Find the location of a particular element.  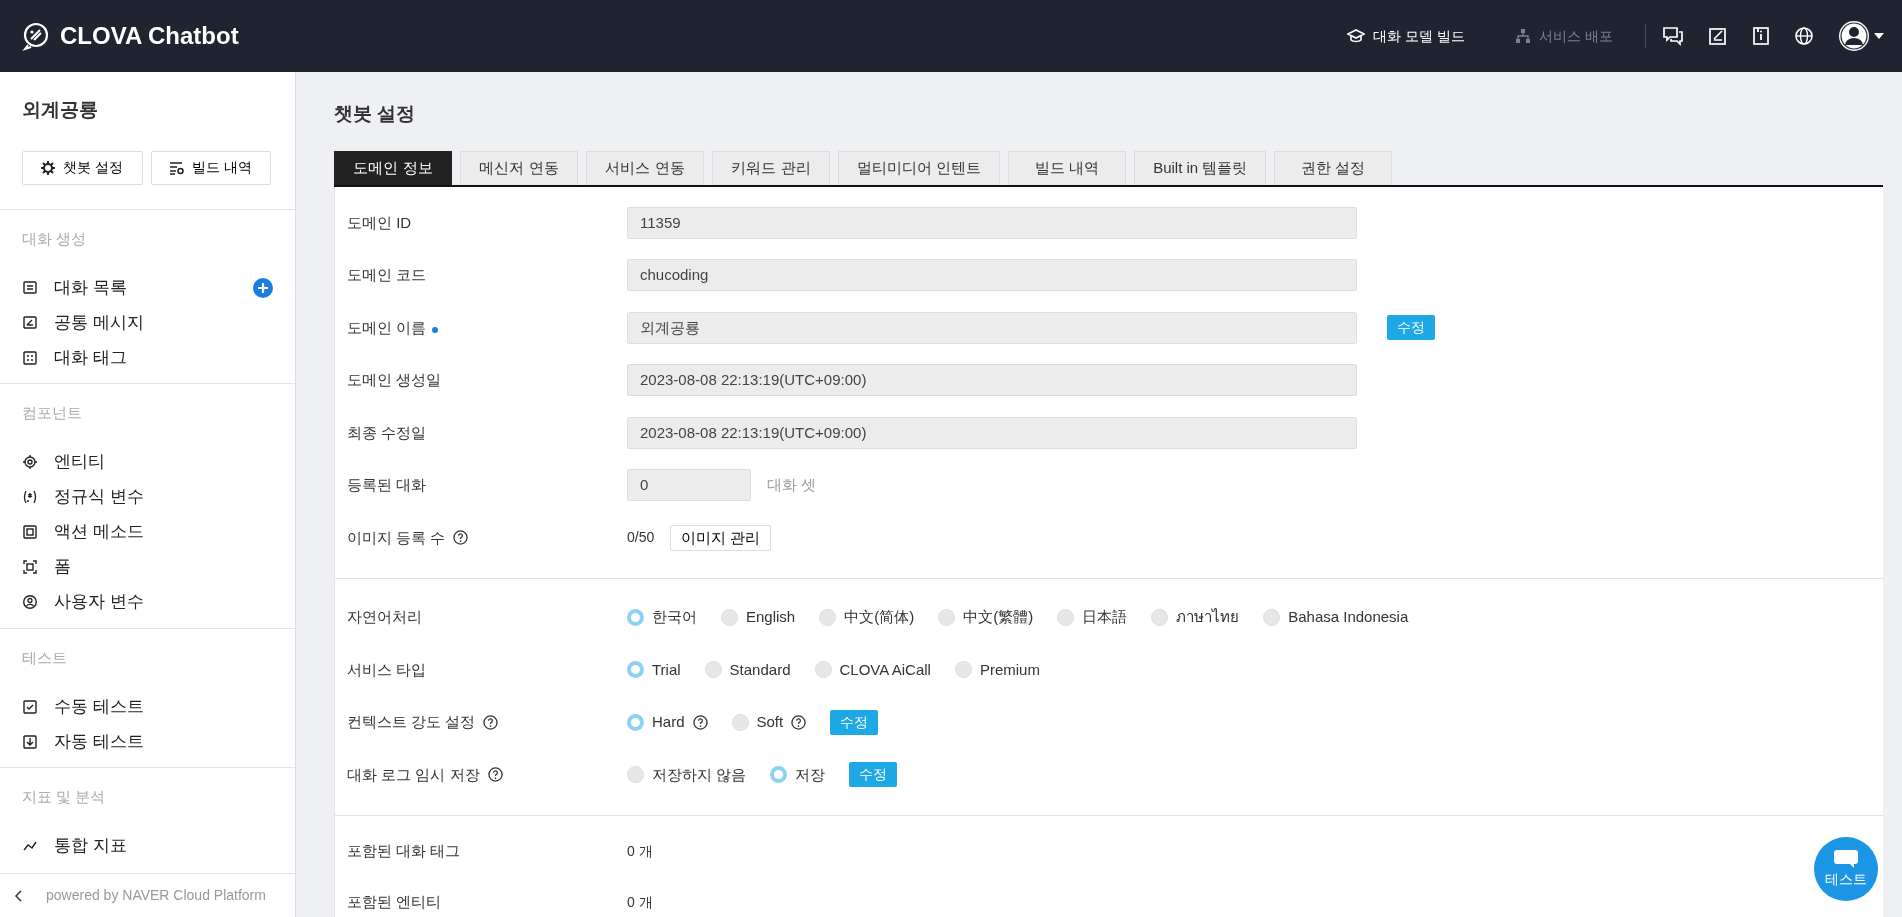

radio-label: 저장 is located at coordinates (810, 774).